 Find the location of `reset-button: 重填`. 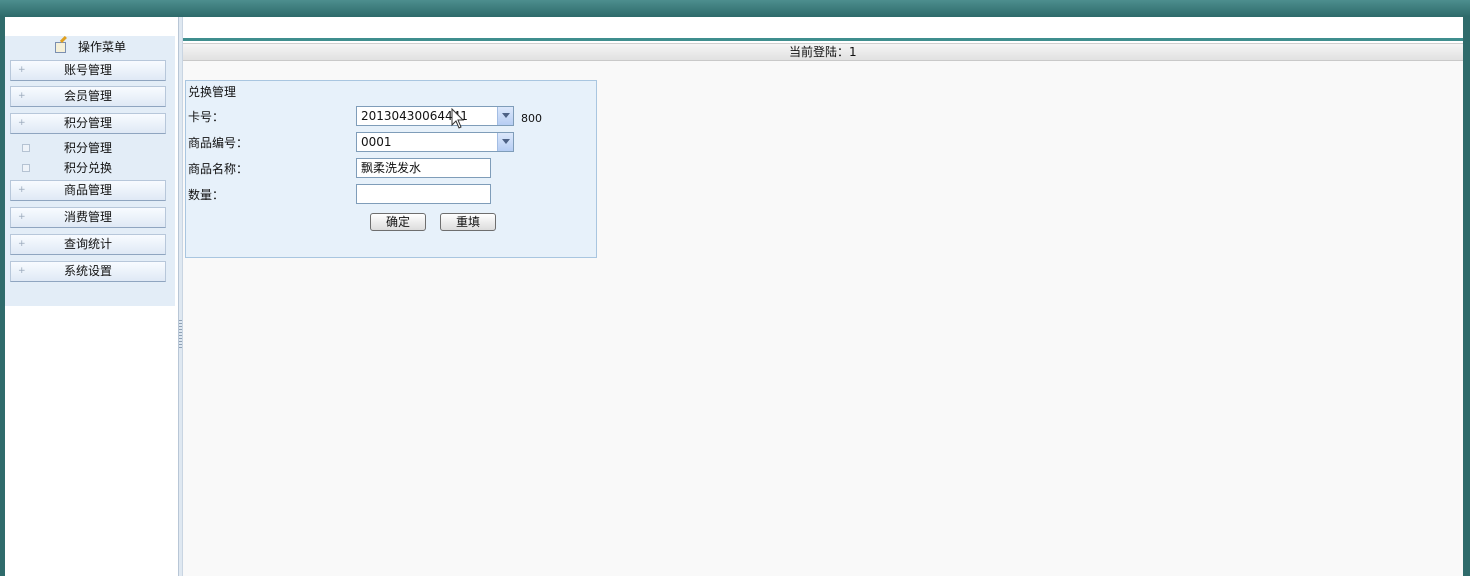

reset-button: 重填 is located at coordinates (468, 222).